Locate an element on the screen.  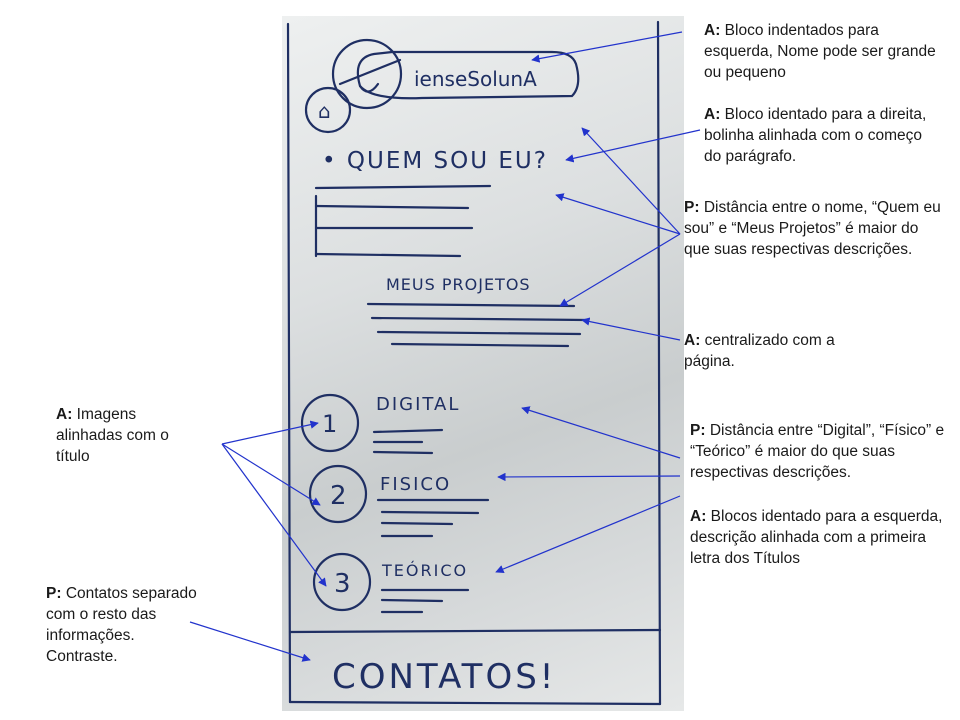
item-3-title: TEÓRICO is located at coordinates (424, 570).